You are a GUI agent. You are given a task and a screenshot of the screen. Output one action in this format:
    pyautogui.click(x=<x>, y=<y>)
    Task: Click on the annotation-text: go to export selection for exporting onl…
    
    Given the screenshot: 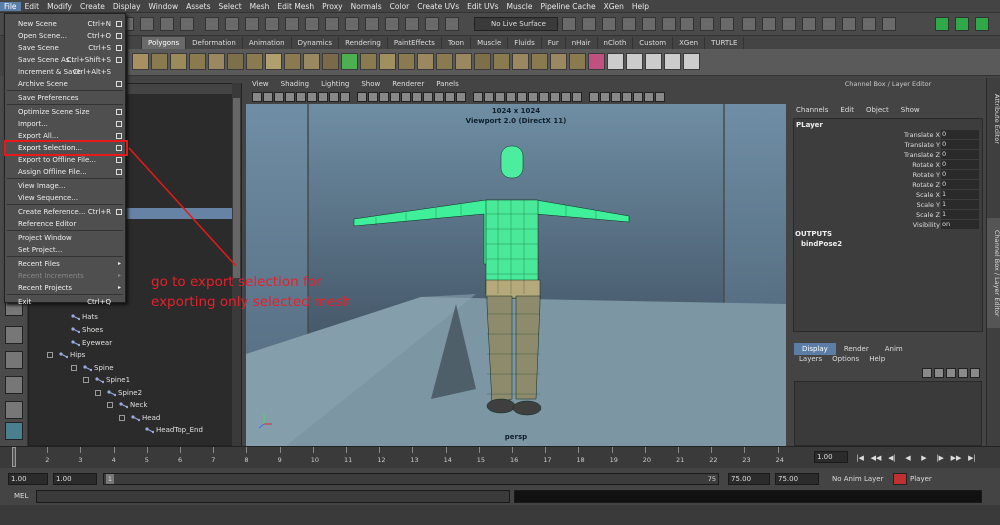 What is the action you would take?
    pyautogui.click(x=251, y=292)
    